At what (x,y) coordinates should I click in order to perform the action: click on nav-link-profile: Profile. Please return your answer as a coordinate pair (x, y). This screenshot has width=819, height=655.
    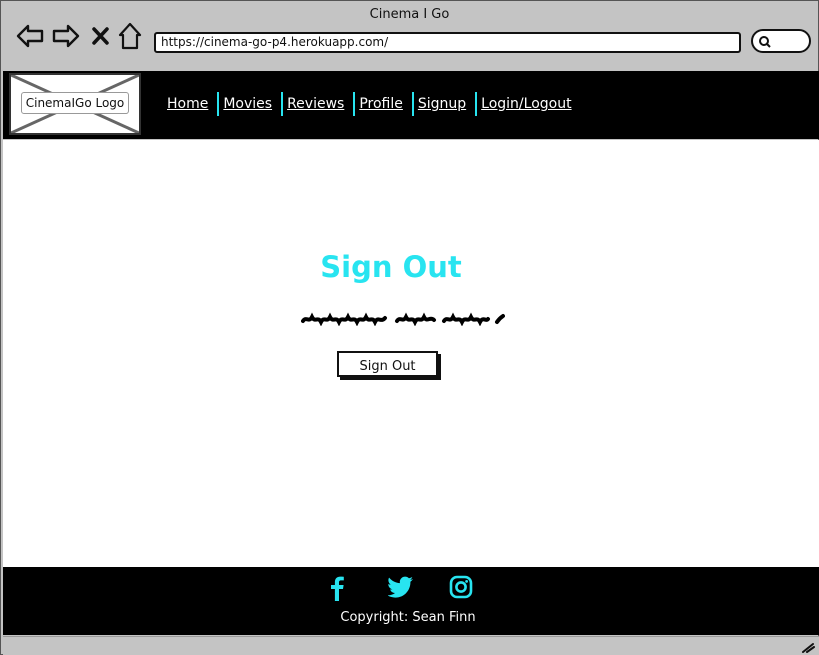
    Looking at the image, I should click on (383, 104).